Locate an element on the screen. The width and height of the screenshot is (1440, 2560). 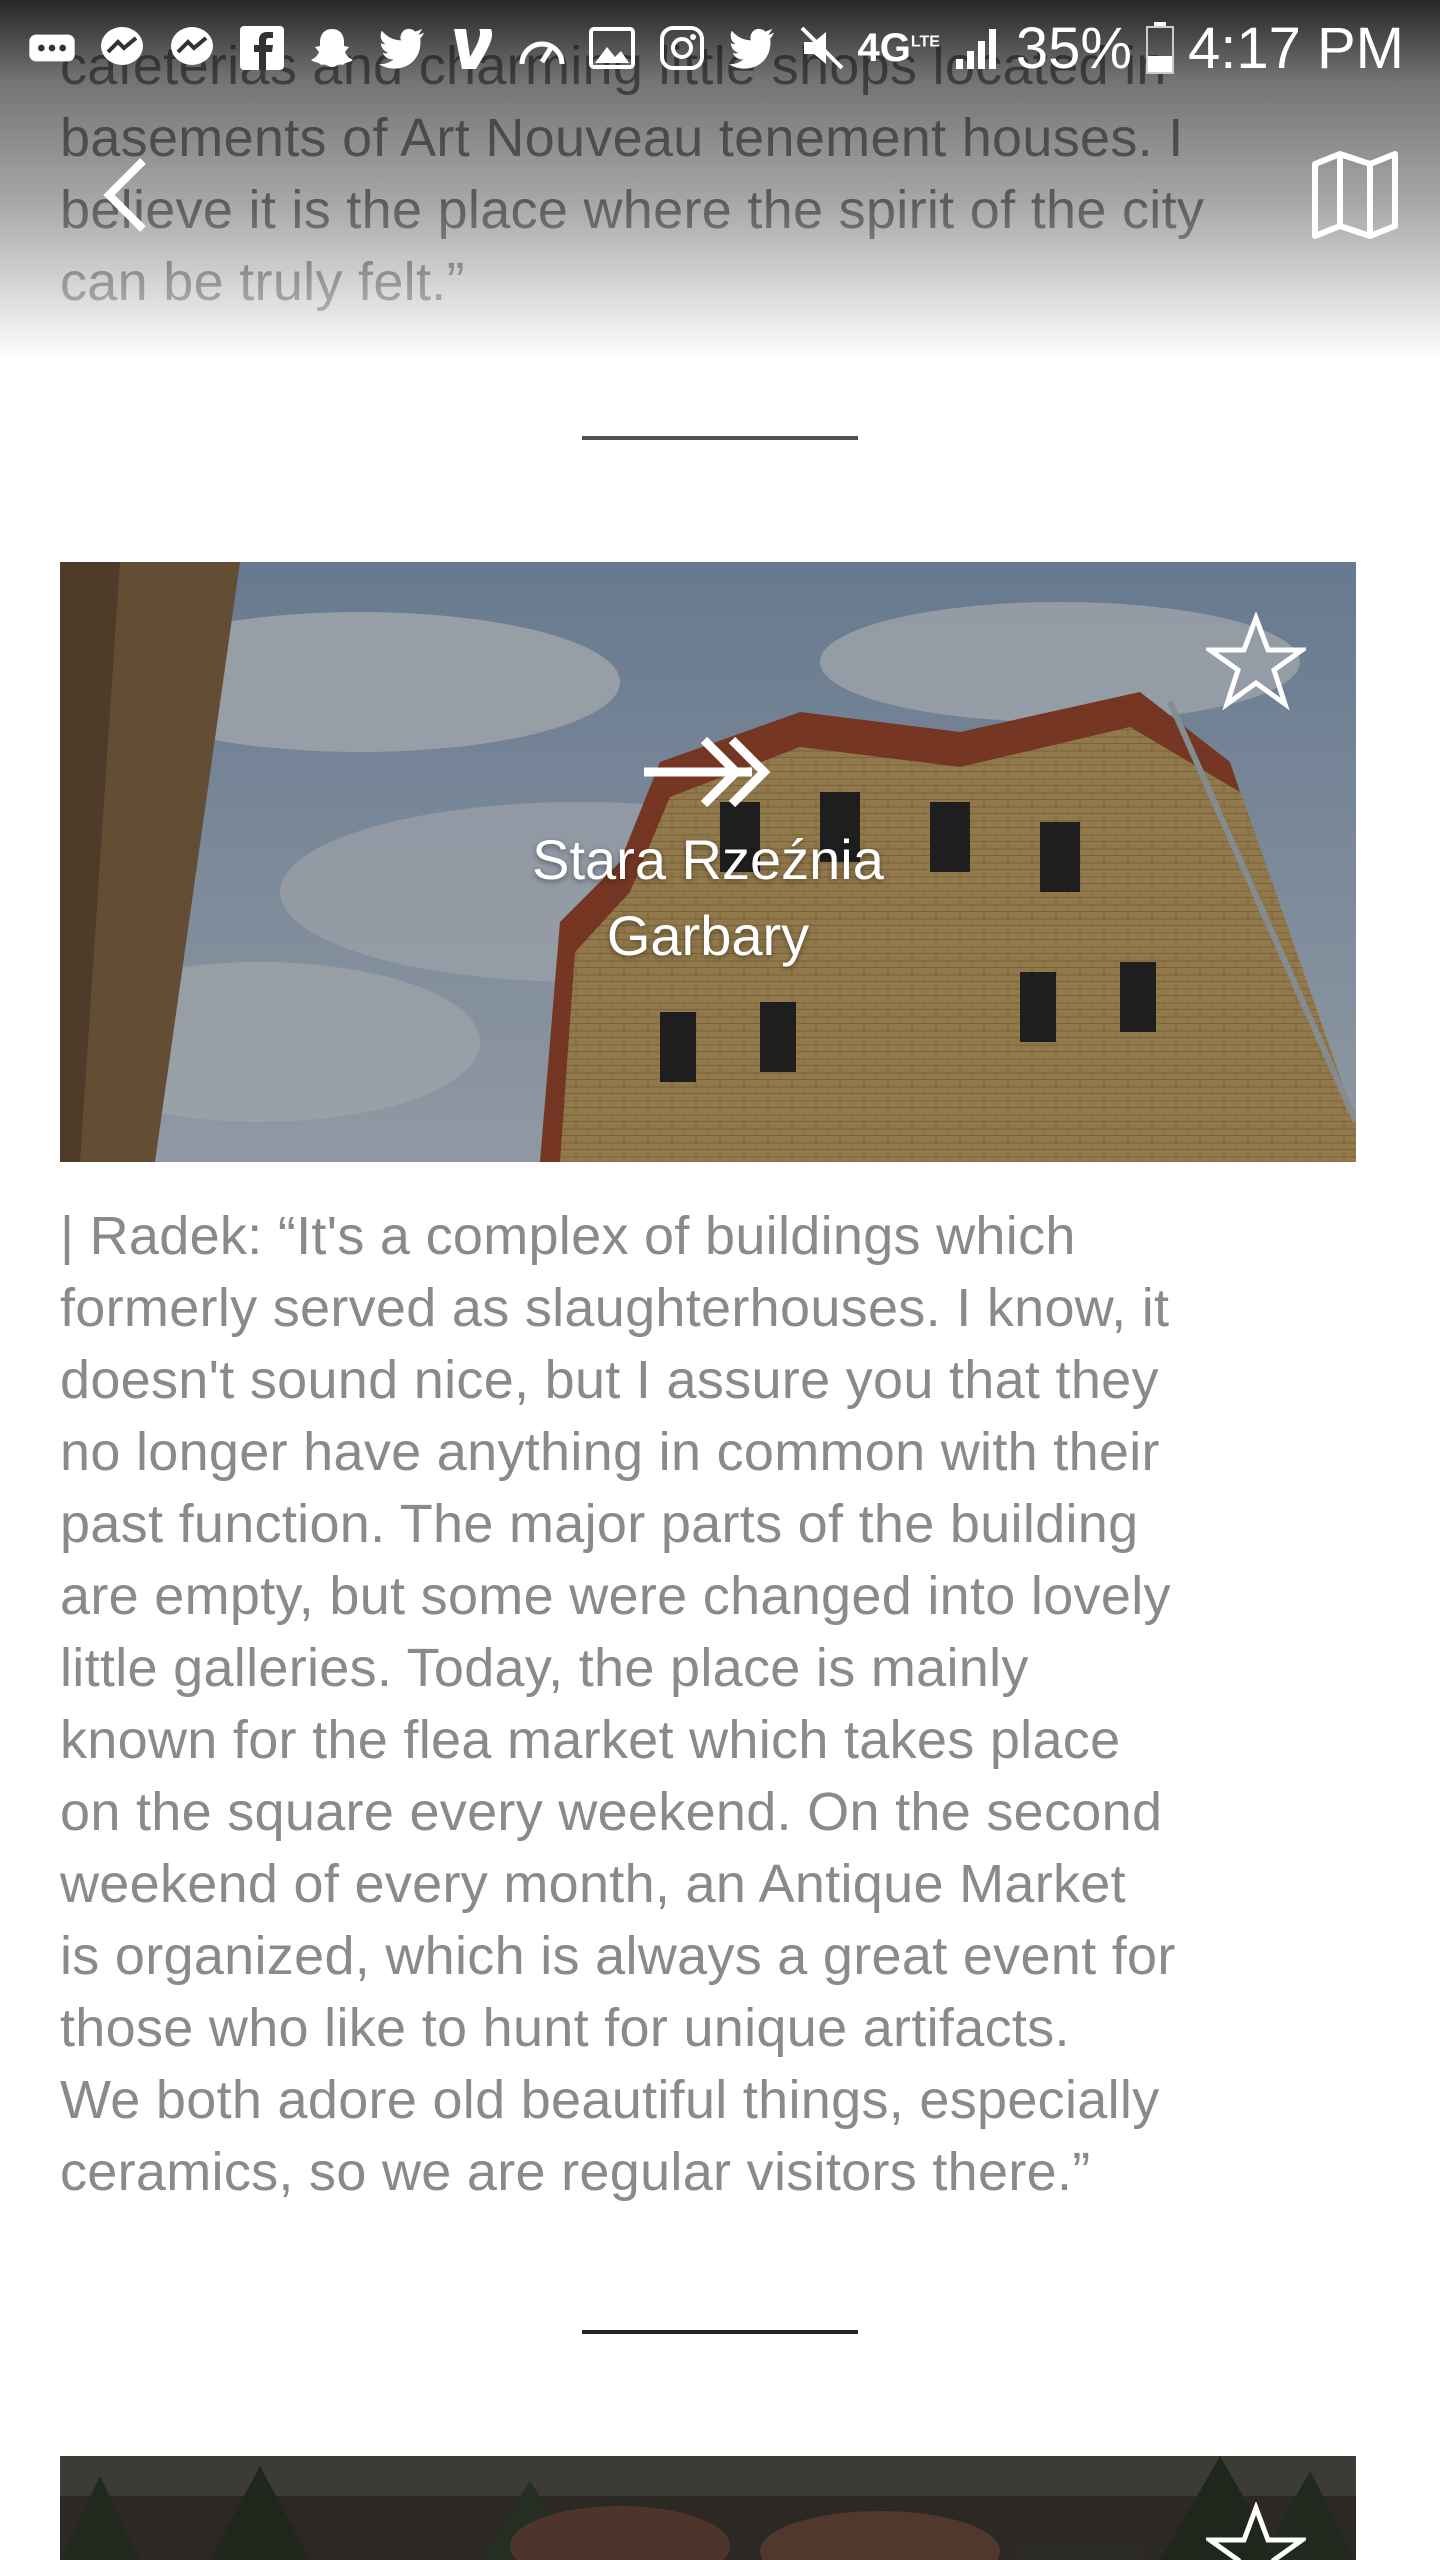
signal-icon is located at coordinates (975, 49).